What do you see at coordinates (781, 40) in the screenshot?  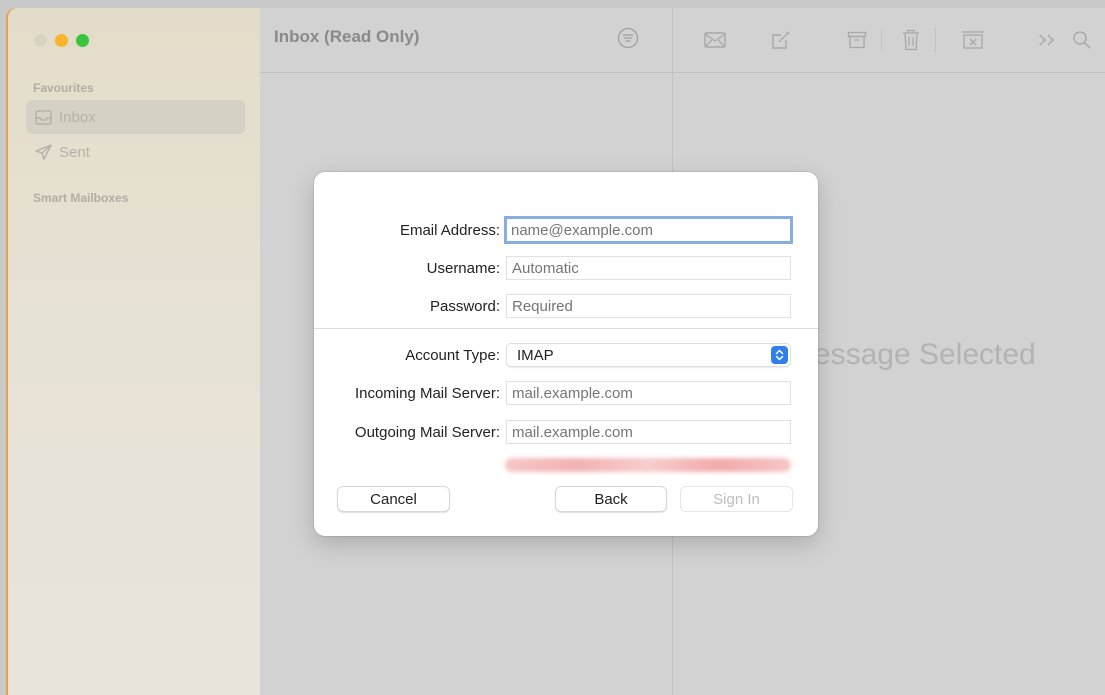 I see `compose-icon` at bounding box center [781, 40].